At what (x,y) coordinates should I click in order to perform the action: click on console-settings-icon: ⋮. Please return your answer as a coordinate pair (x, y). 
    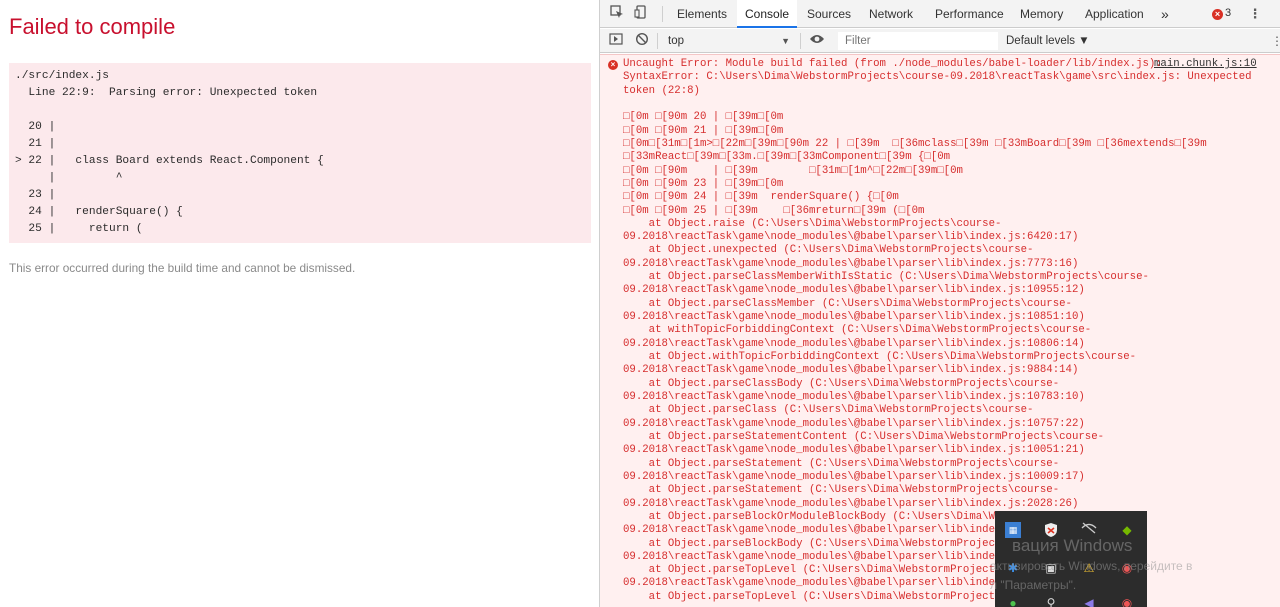
    Looking at the image, I should click on (1274, 41).